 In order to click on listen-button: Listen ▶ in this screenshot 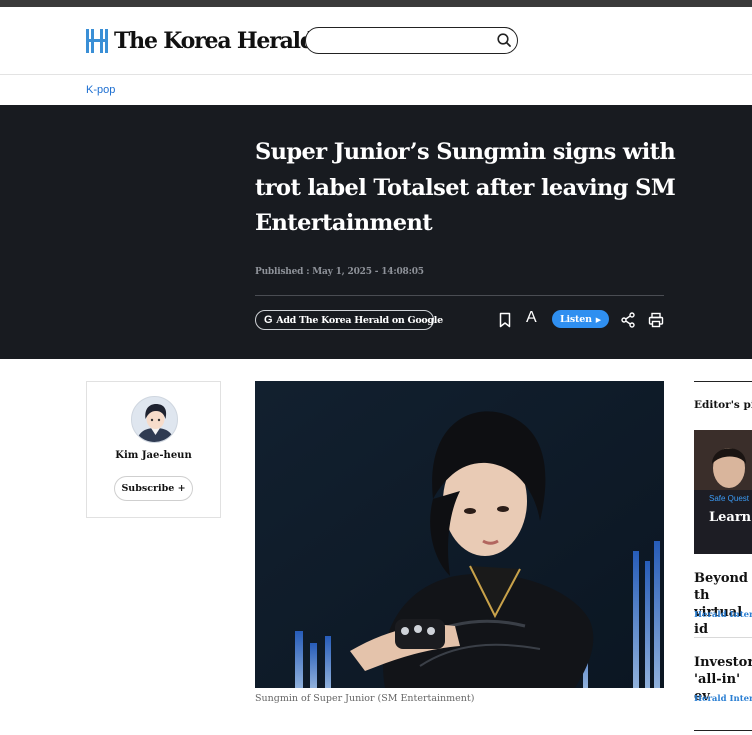, I will do `click(580, 319)`.